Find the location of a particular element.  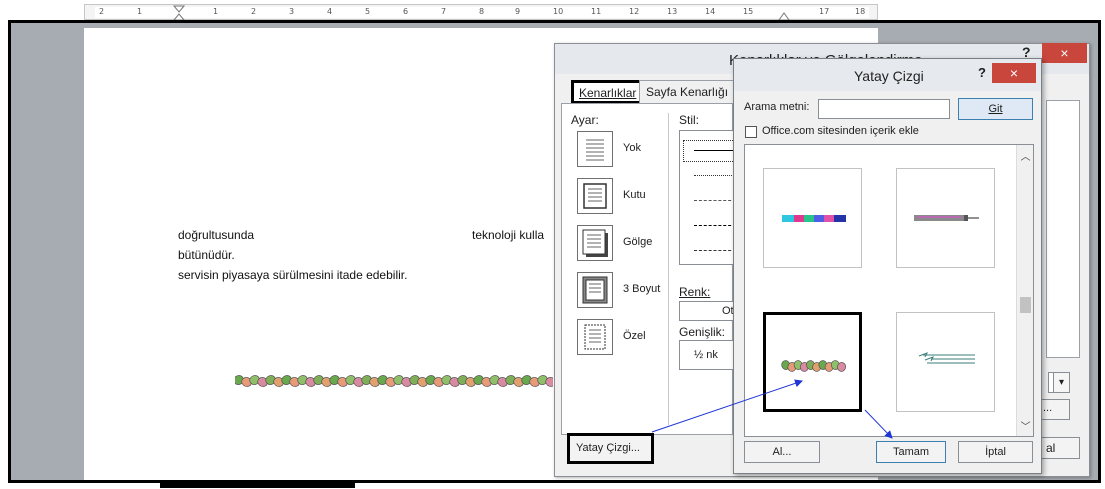

ruler-number: 13 is located at coordinates (672, 11).